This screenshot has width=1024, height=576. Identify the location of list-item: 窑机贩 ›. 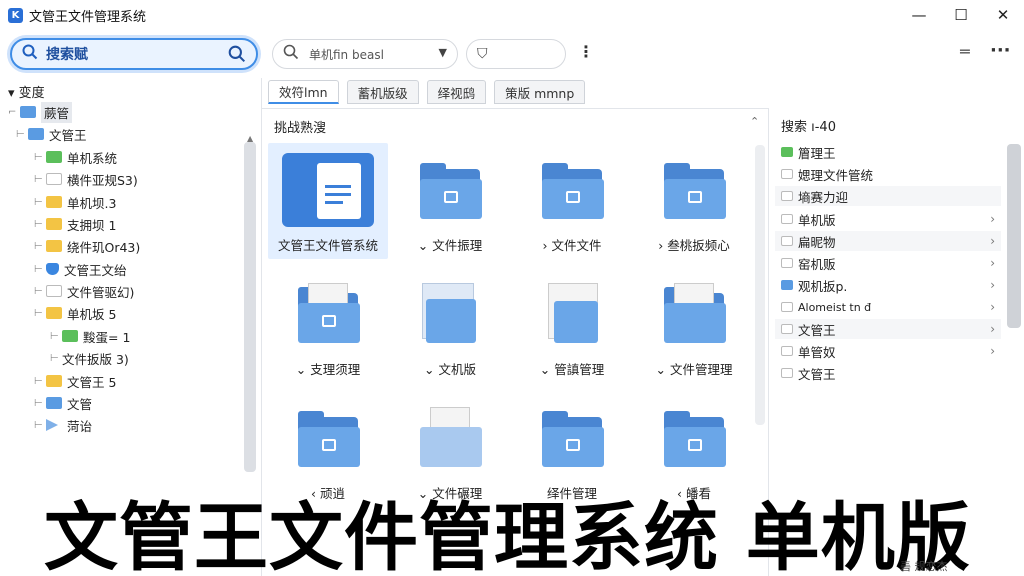
(888, 263).